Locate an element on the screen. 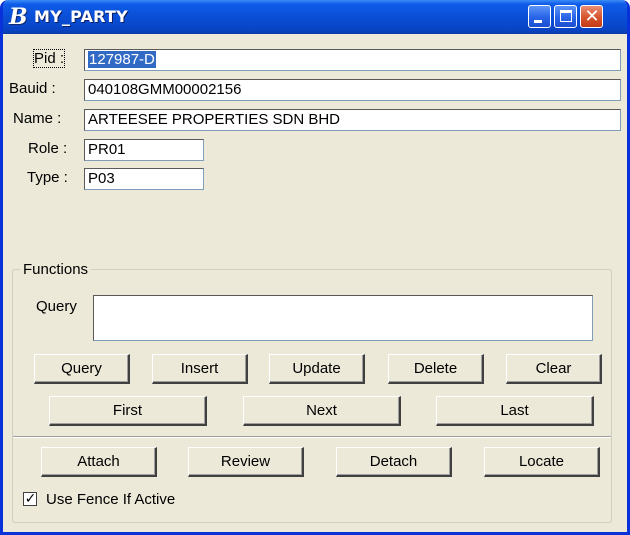  title-bar: B MY_PARTY ✕ is located at coordinates (315, 17).